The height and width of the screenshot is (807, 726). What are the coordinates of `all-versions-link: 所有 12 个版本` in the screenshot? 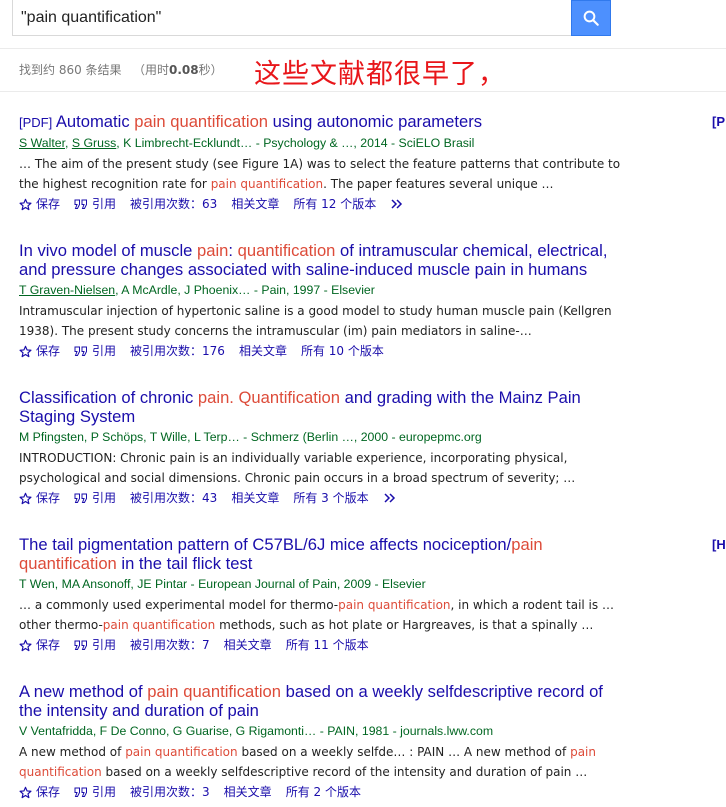 It's located at (334, 204).